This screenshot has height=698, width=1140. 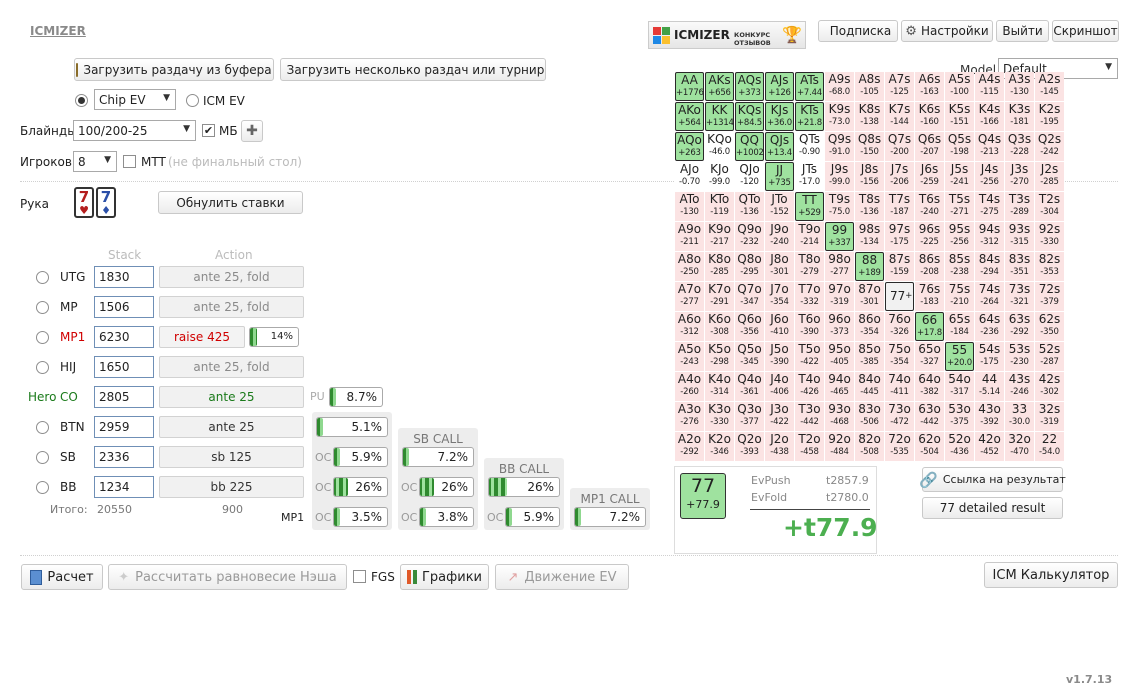 I want to click on hand-cell: 75s -210, so click(x=959, y=296).